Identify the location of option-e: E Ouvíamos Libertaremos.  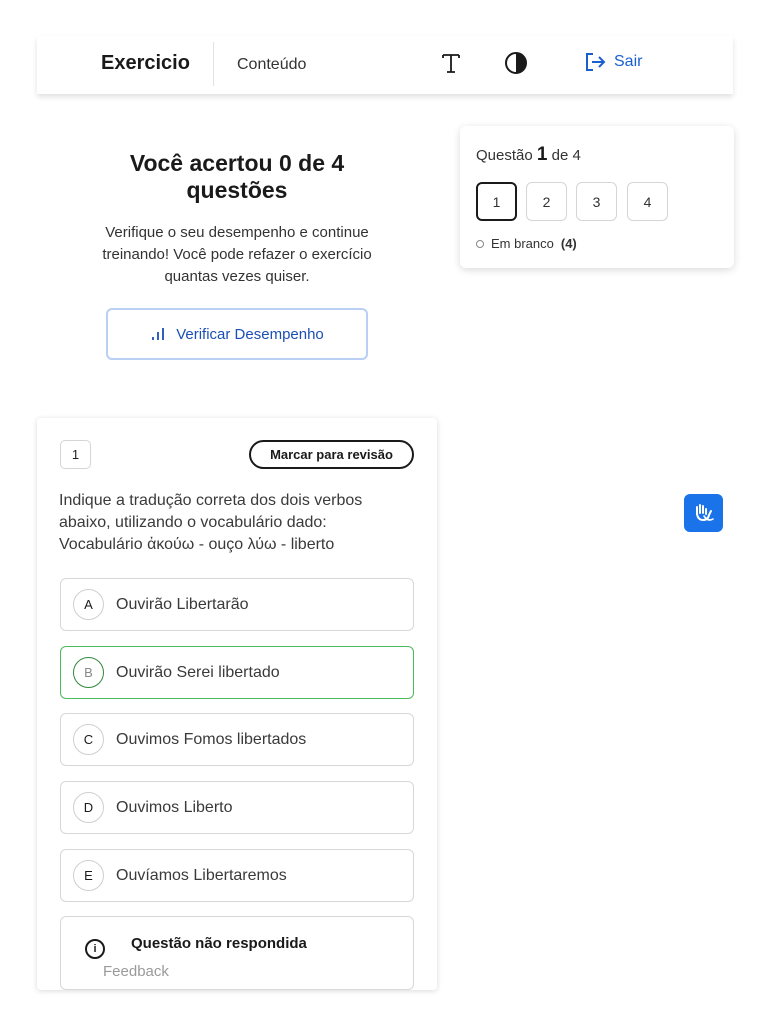
(237, 875).